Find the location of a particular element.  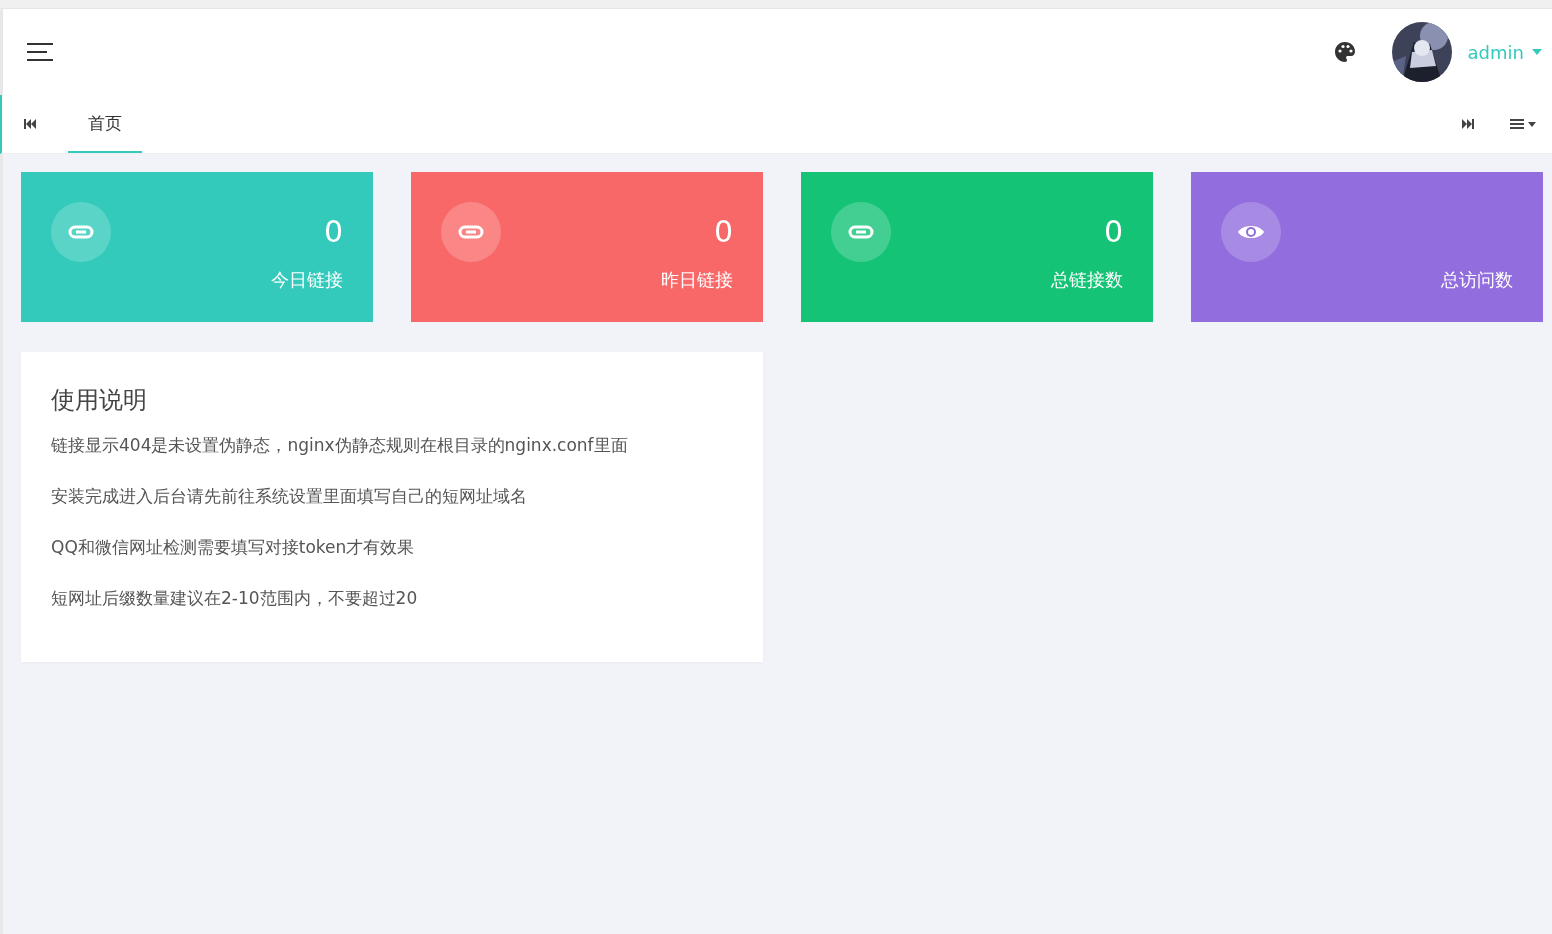

eye-icon is located at coordinates (1251, 232).